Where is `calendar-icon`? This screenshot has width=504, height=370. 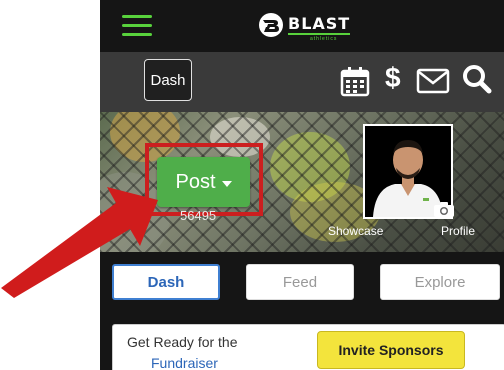
calendar-icon is located at coordinates (355, 81).